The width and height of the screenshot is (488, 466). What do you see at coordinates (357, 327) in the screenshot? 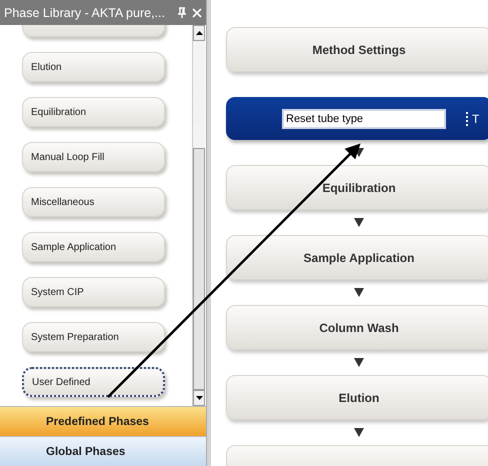
I see `method-step: Column Wash` at bounding box center [357, 327].